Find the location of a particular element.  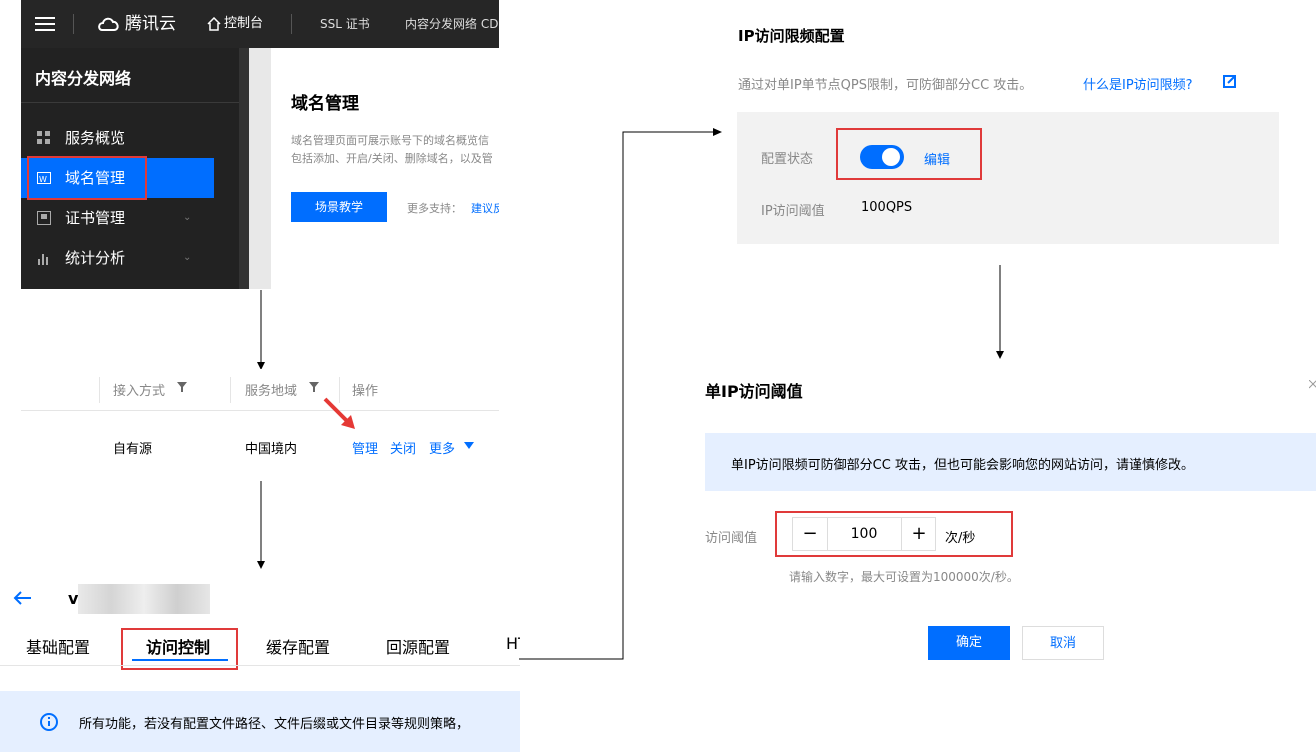

more-link: 更多 is located at coordinates (442, 447).